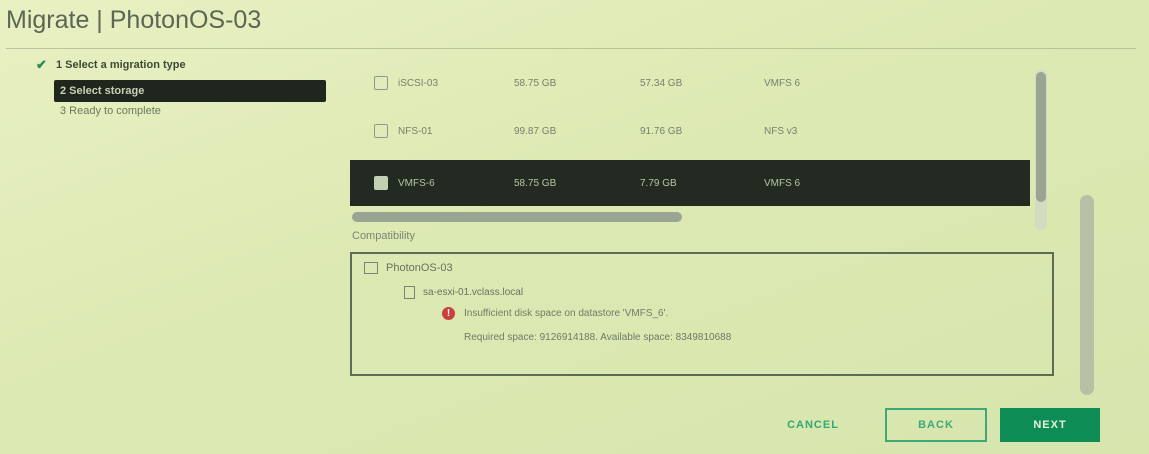 Image resolution: width=1149 pixels, height=454 pixels. Describe the element at coordinates (661, 83) in the screenshot. I see `datastore-free: 57.34 GB` at that location.